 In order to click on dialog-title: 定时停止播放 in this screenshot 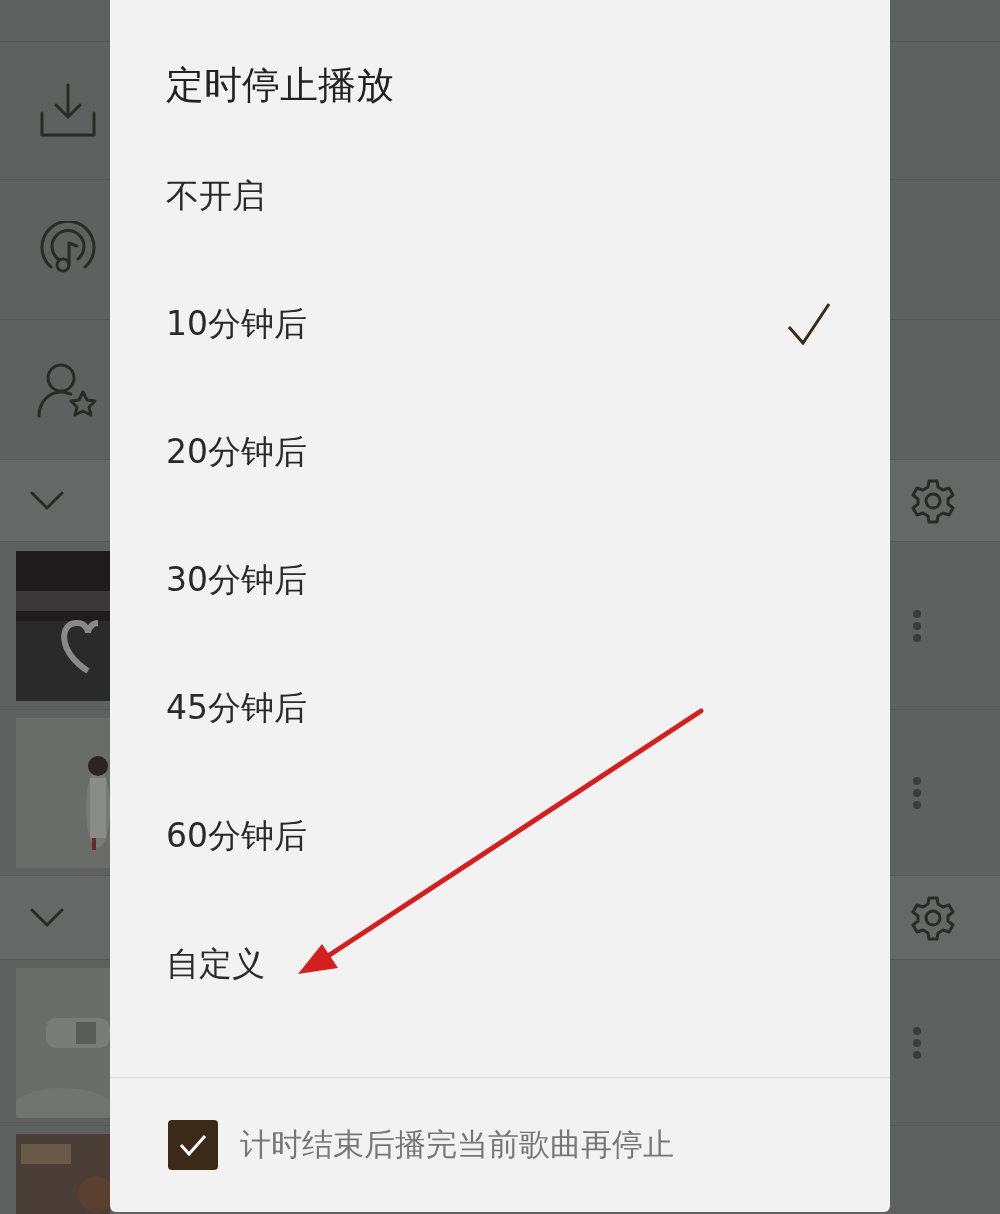, I will do `click(280, 85)`.